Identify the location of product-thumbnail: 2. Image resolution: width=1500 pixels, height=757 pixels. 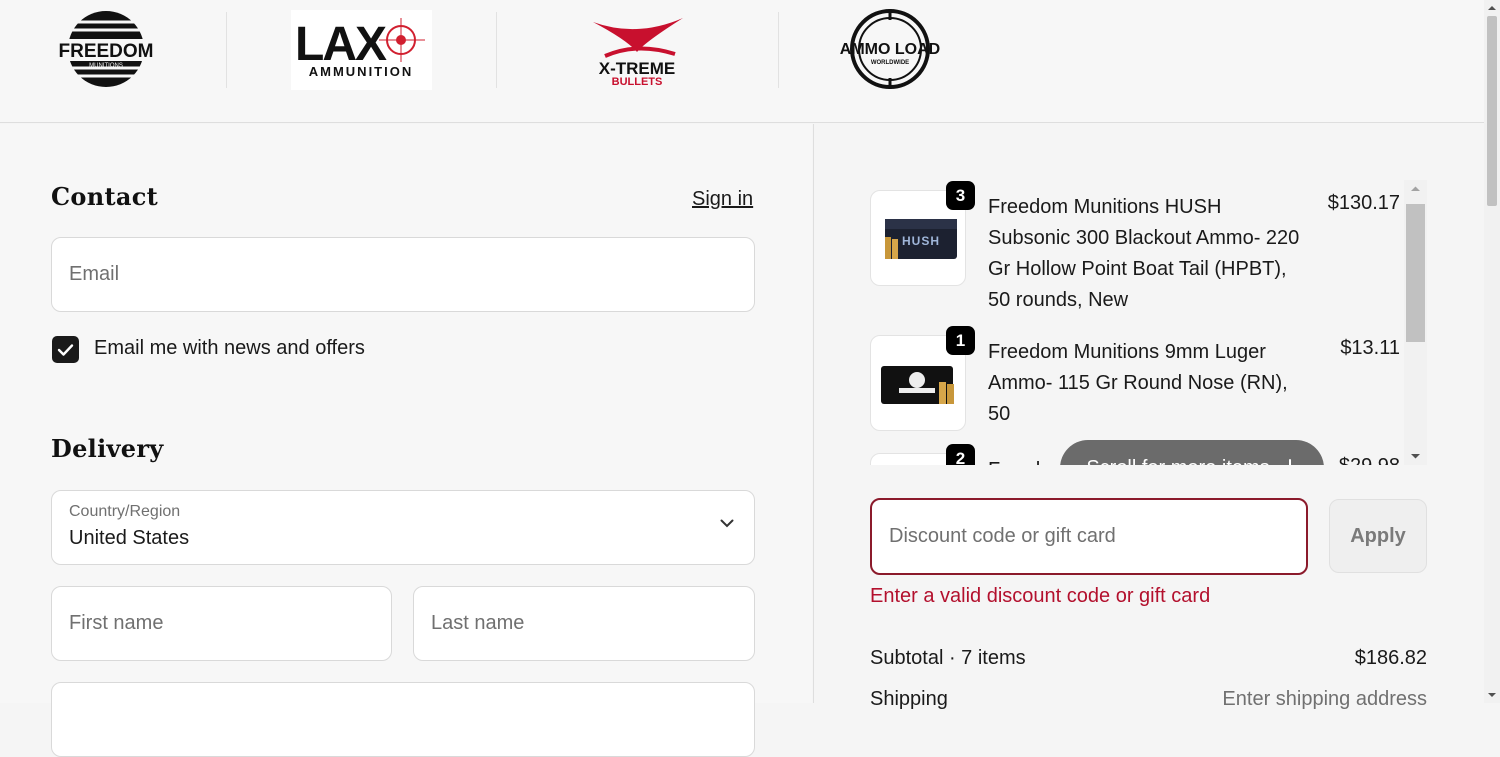
(922, 454).